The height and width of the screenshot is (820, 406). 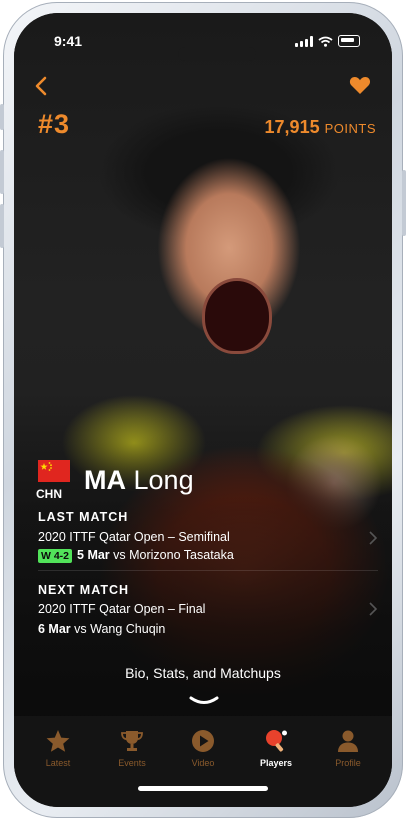 What do you see at coordinates (120, 629) in the screenshot?
I see `next-match-opponent: vs Wang Chuqin` at bounding box center [120, 629].